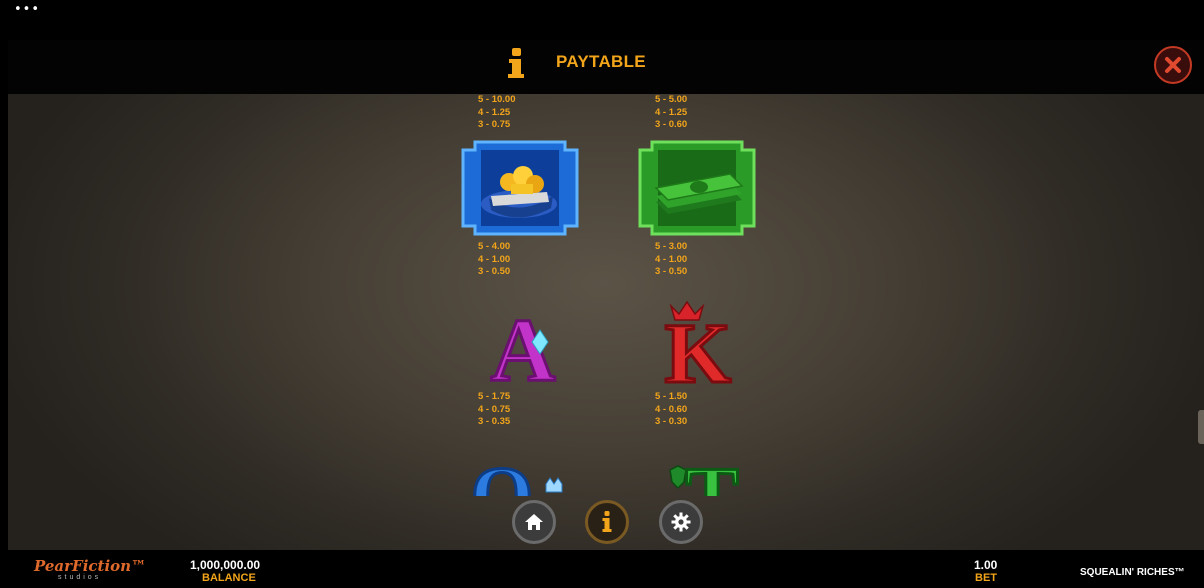  I want to click on info-button, so click(607, 522).